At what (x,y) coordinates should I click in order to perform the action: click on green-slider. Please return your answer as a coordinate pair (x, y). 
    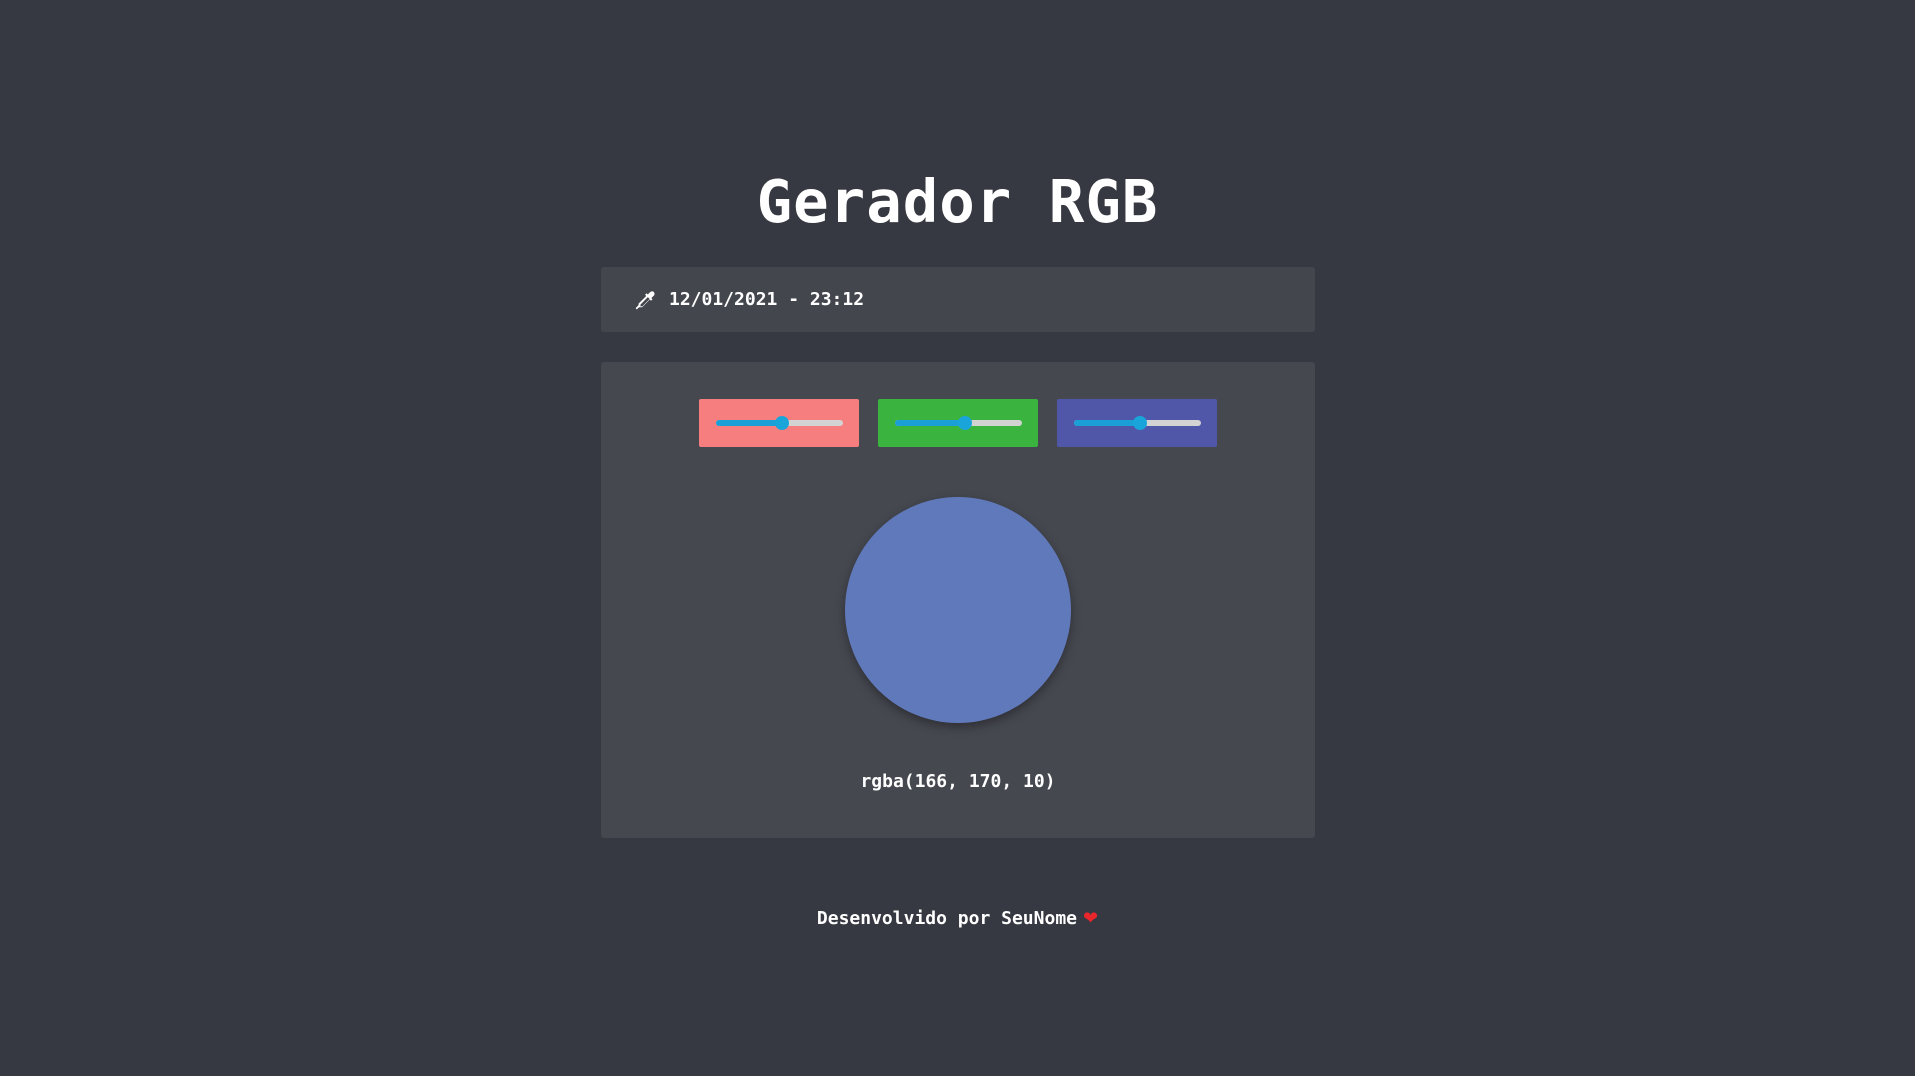
    Looking at the image, I should click on (958, 423).